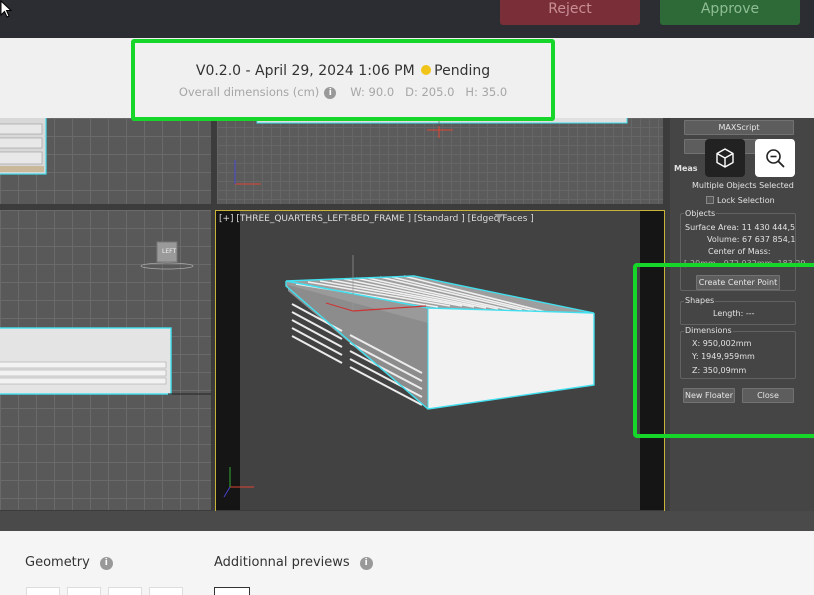 The height and width of the screenshot is (595, 814). What do you see at coordinates (6, 9) in the screenshot?
I see `mouse-cursor-icon` at bounding box center [6, 9].